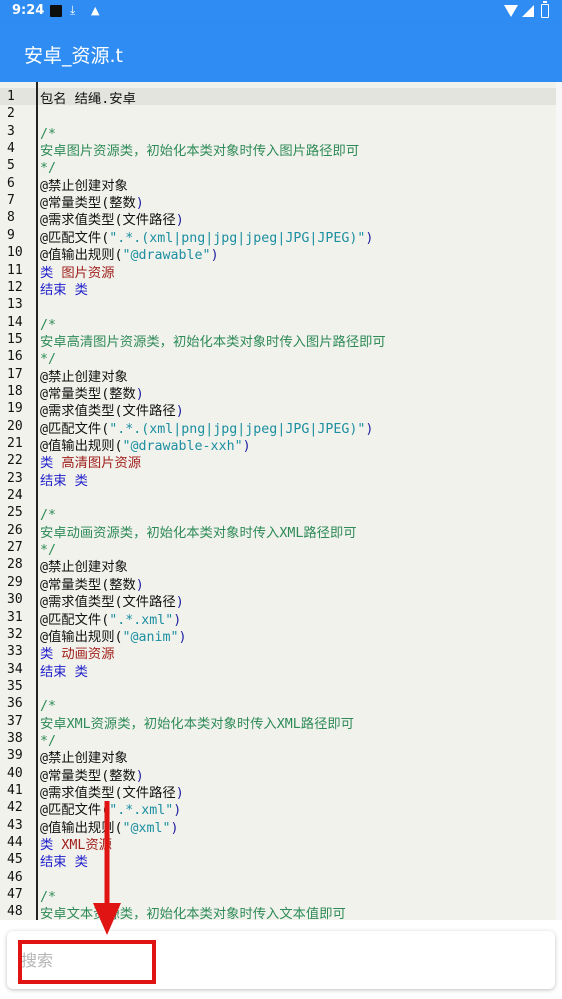  Describe the element at coordinates (298, 444) in the screenshot. I see `code-line: @值输出规则("@drawable-xxh")` at that location.